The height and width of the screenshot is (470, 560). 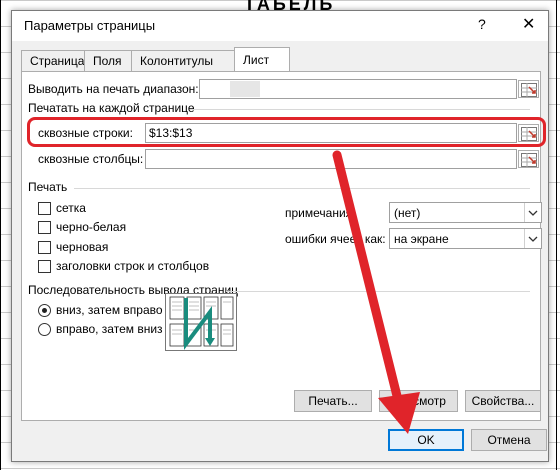 I want to click on annotation-arrow, so click(x=376, y=292).